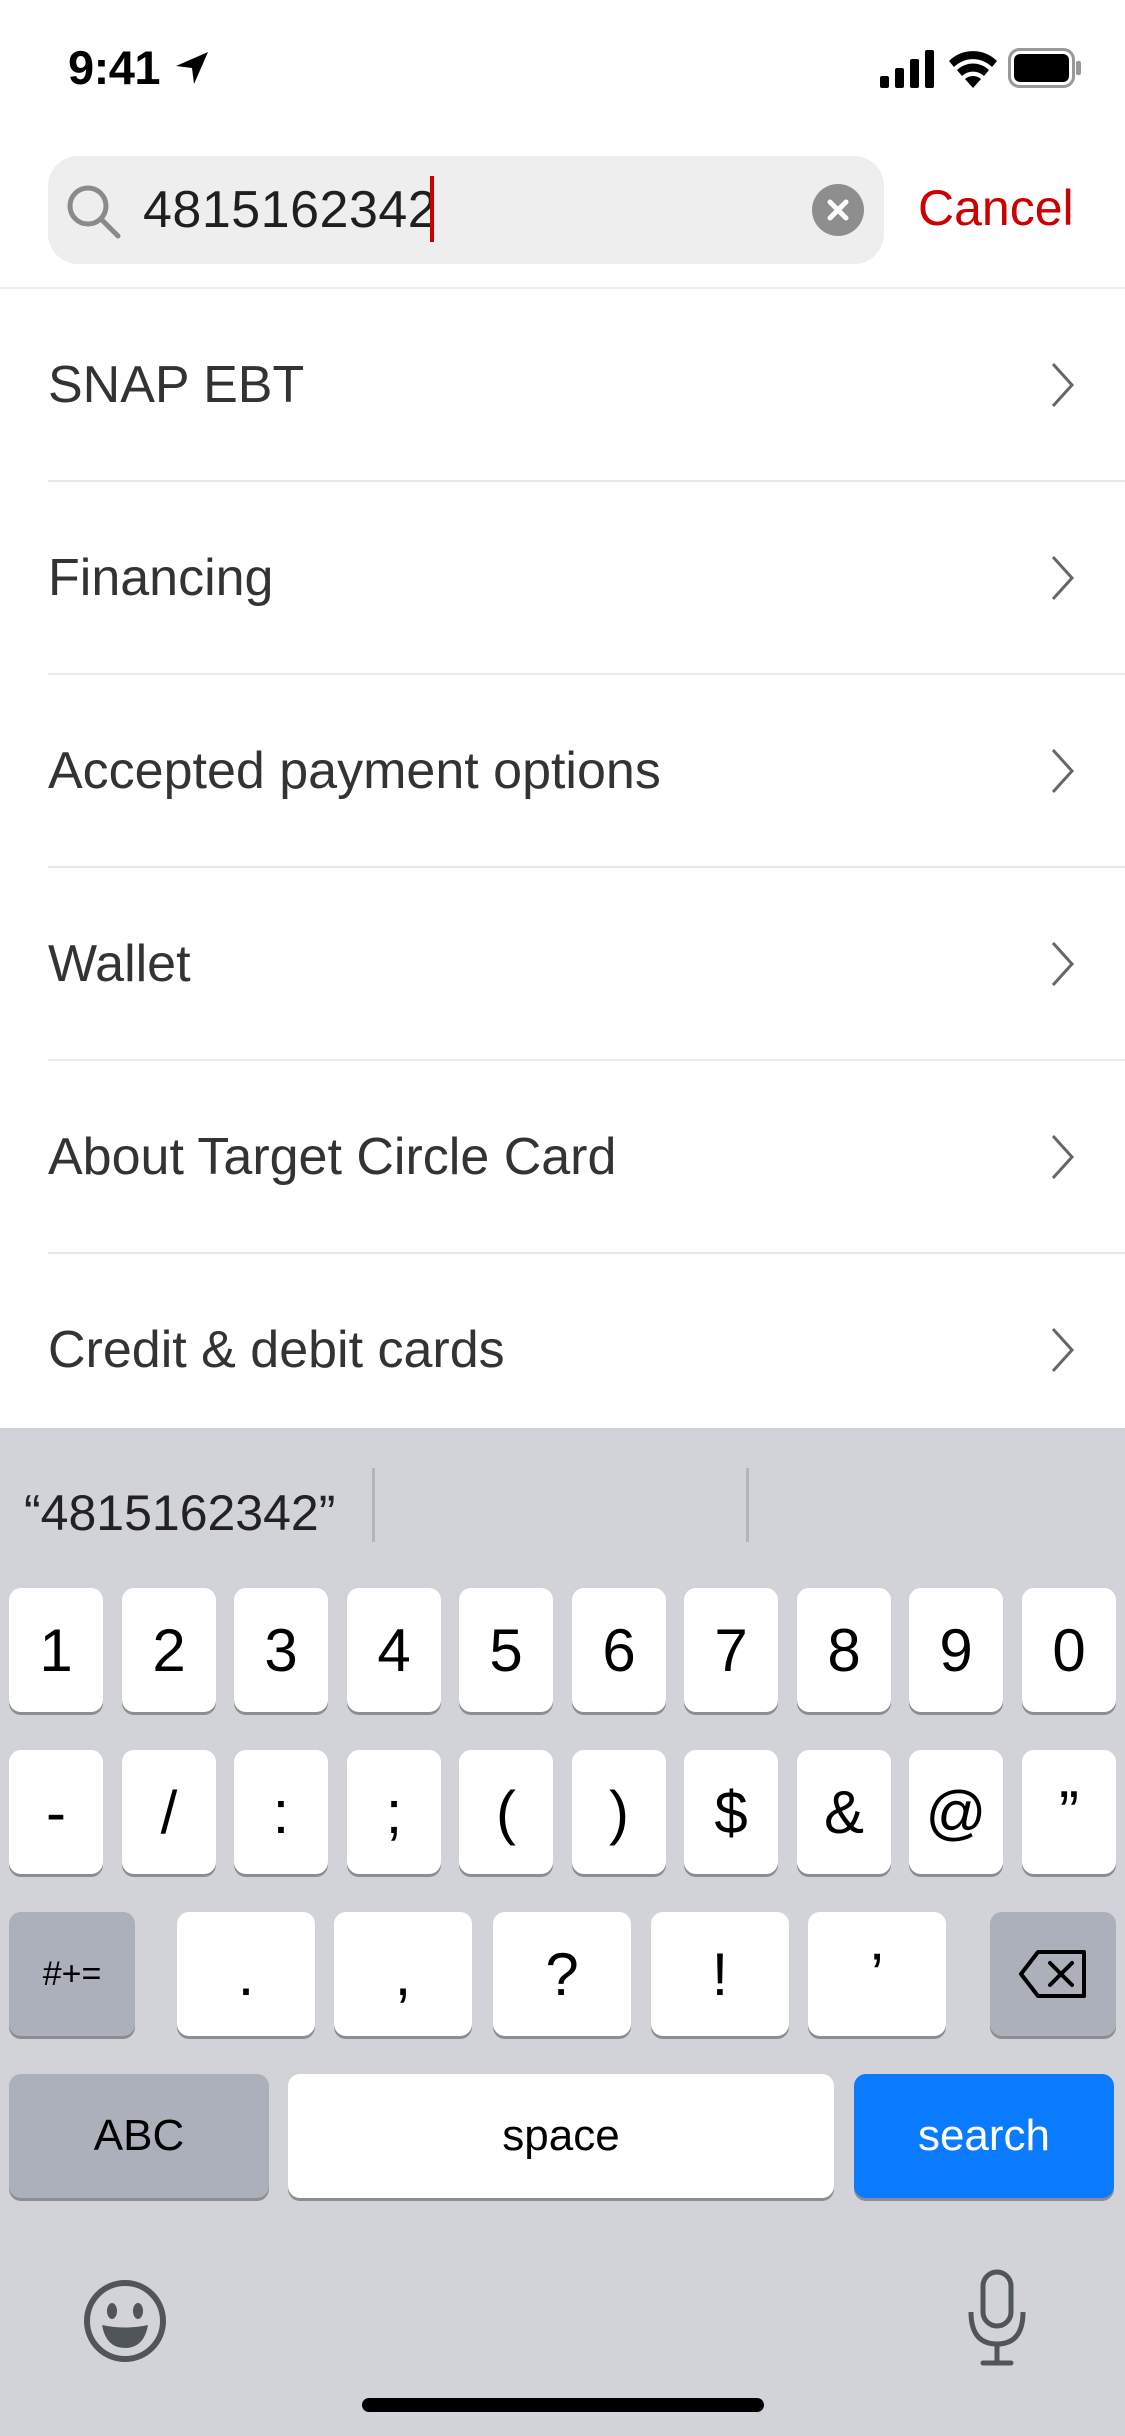 The height and width of the screenshot is (2436, 1125). I want to click on search-key: search, so click(984, 2136).